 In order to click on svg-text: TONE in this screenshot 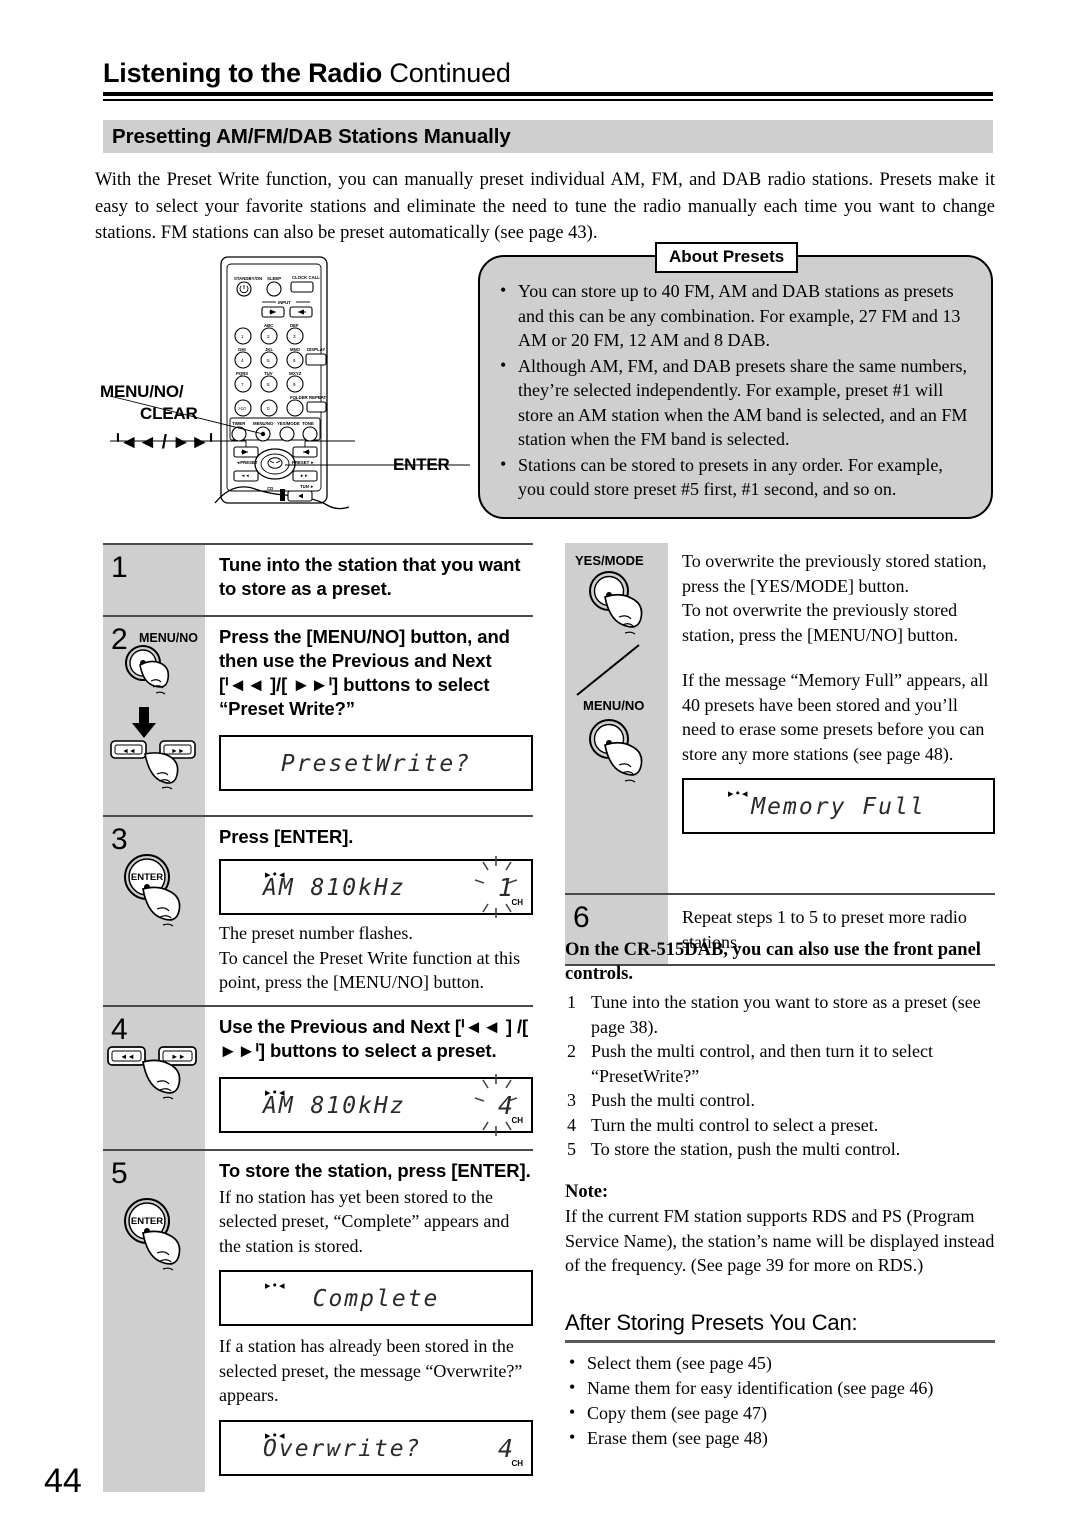, I will do `click(308, 423)`.